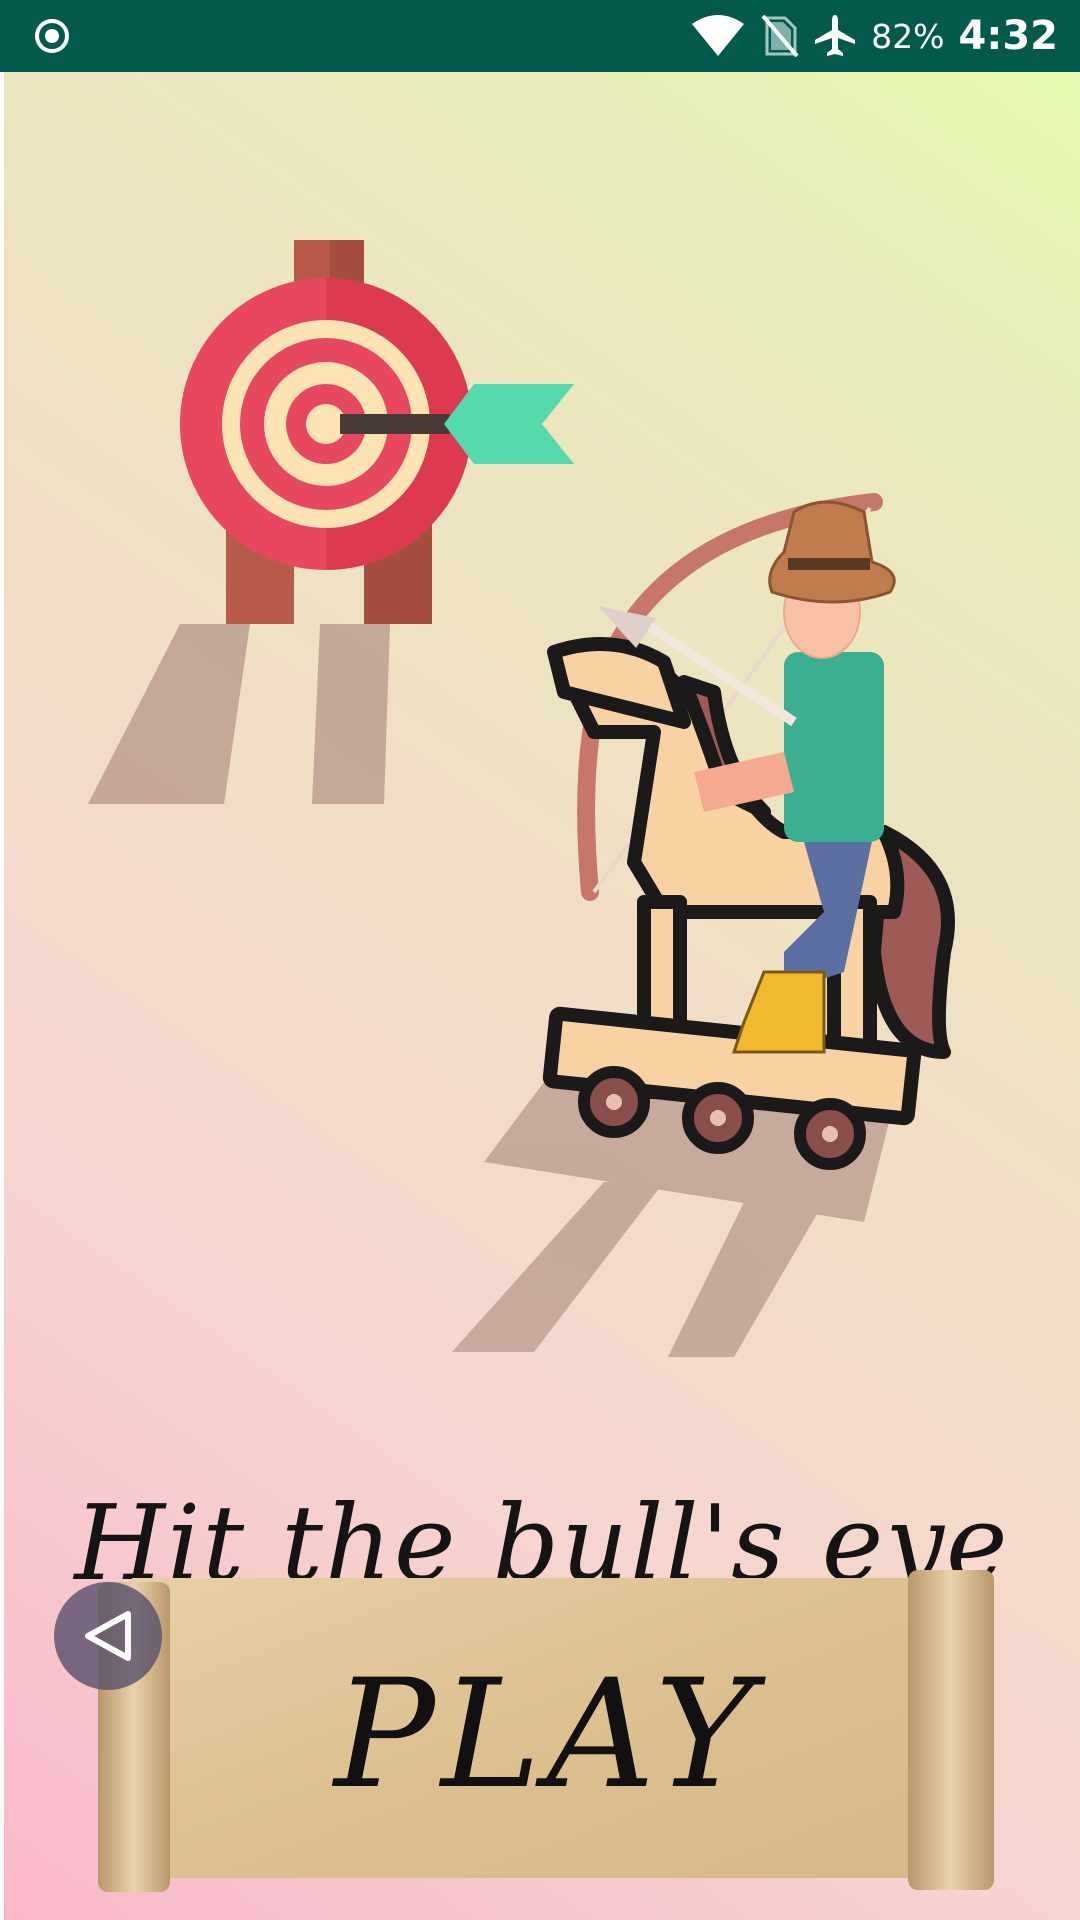 The height and width of the screenshot is (1920, 1080). What do you see at coordinates (834, 747) in the screenshot?
I see `shirt` at bounding box center [834, 747].